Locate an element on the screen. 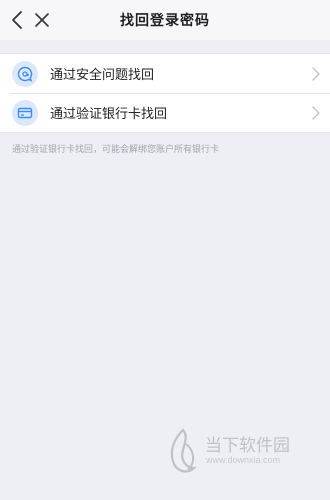 Image resolution: width=330 pixels, height=500 pixels. bank-card-label: 通过验证银行卡找回 is located at coordinates (109, 114).